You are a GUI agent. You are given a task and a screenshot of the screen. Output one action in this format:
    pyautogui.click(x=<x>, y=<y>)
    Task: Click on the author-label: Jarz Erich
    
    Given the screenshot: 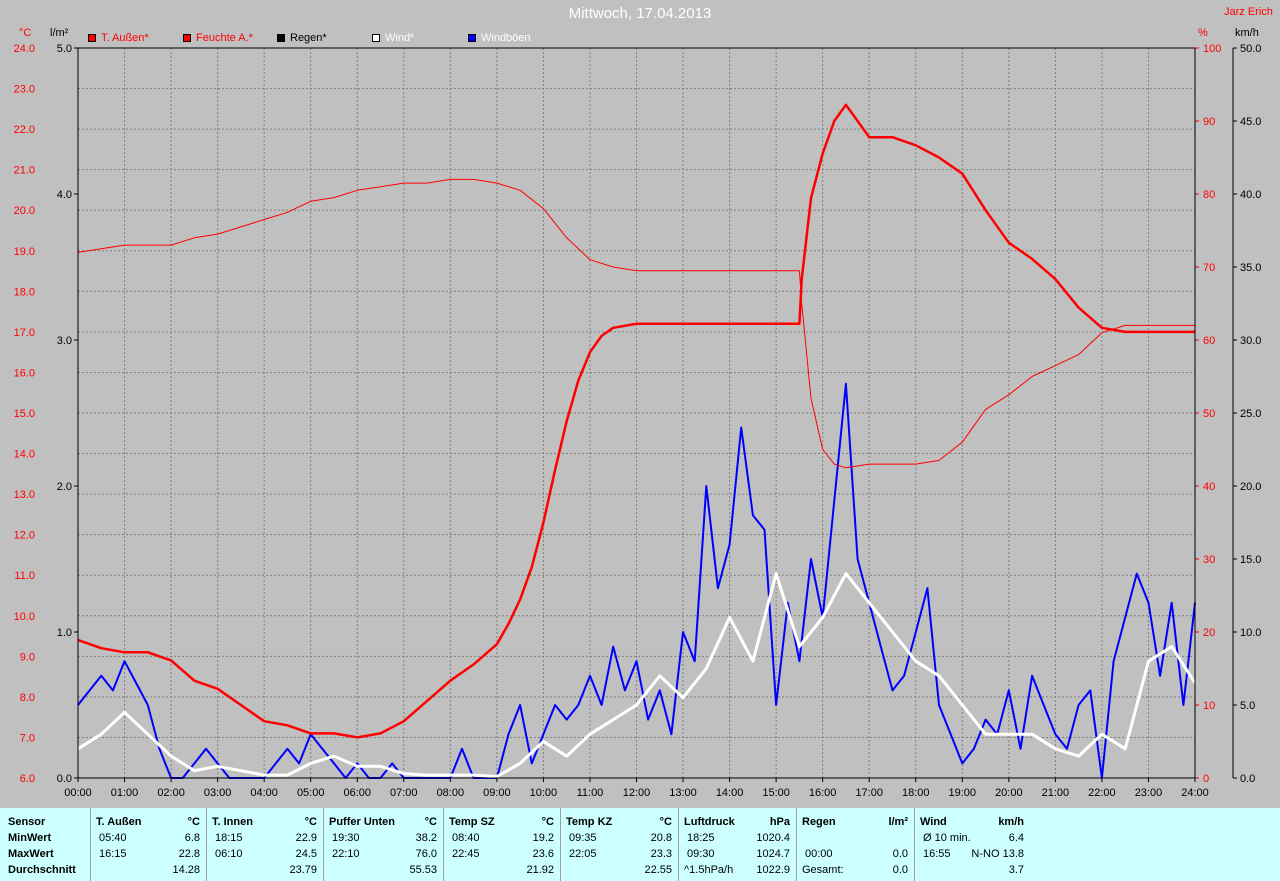 What is the action you would take?
    pyautogui.click(x=1248, y=12)
    